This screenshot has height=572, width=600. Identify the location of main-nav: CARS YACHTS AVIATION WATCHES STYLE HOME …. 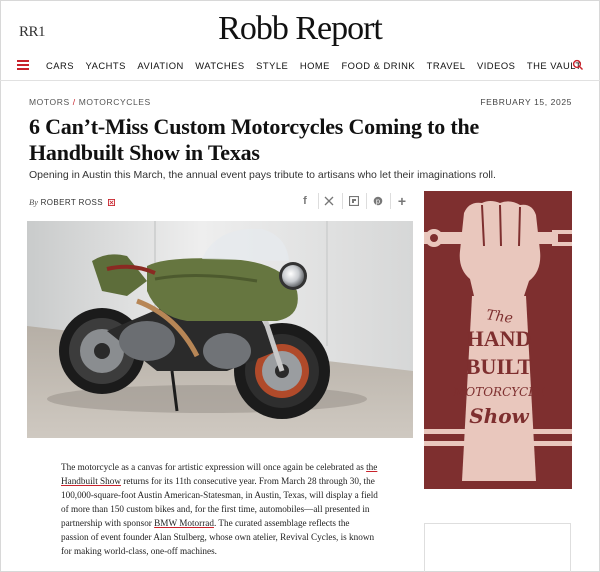
(300, 66).